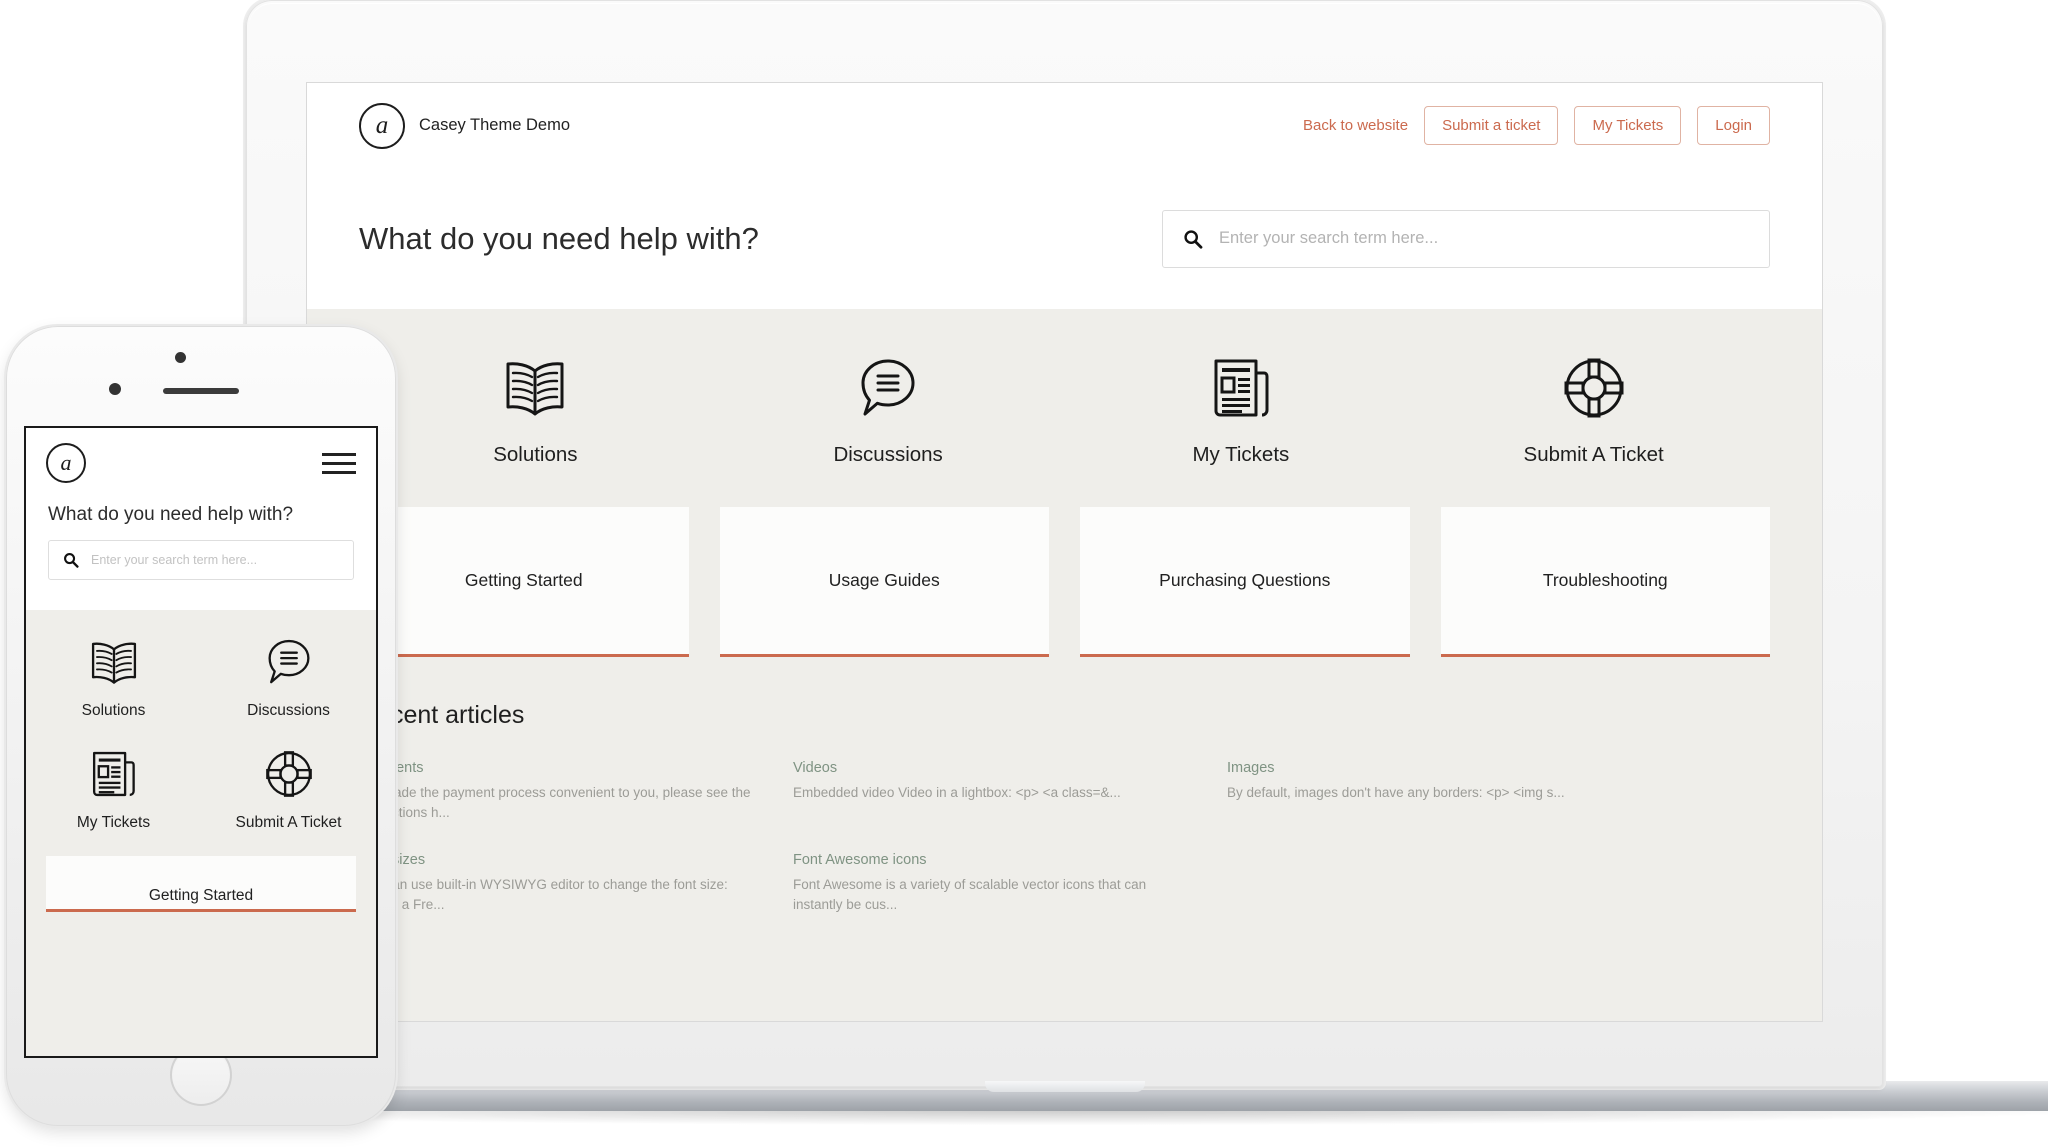 The height and width of the screenshot is (1147, 2048). Describe the element at coordinates (1593, 454) in the screenshot. I see `category-label: Submit A Ticket` at that location.